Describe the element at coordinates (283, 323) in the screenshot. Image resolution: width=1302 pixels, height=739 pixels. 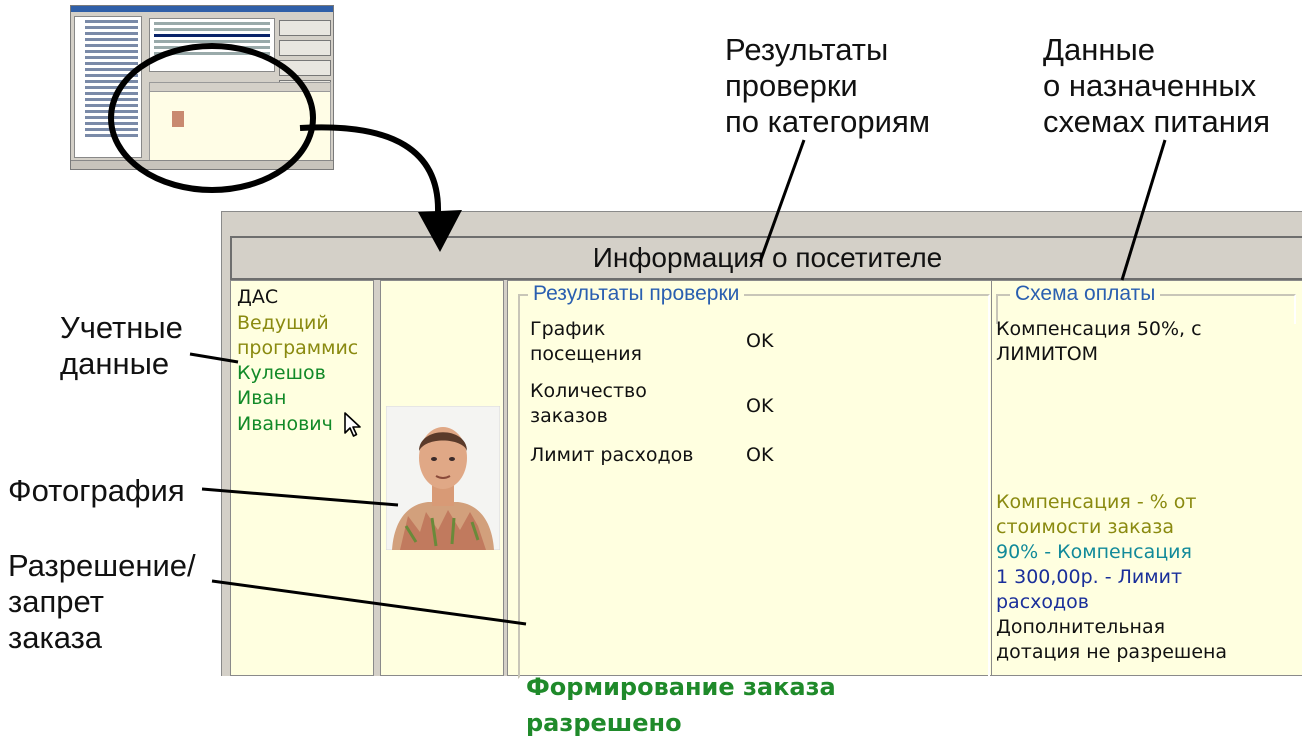
I see `user-position-line1: Ведущий` at that location.